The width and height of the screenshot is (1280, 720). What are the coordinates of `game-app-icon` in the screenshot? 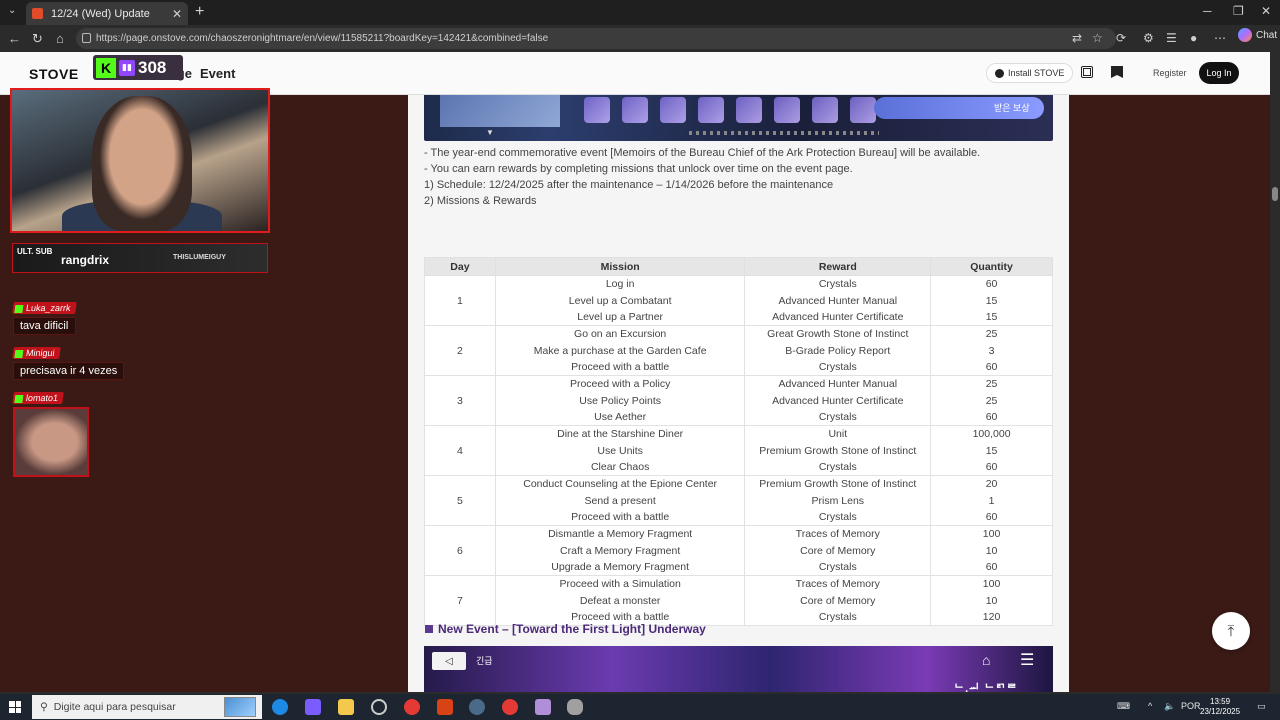 It's located at (543, 707).